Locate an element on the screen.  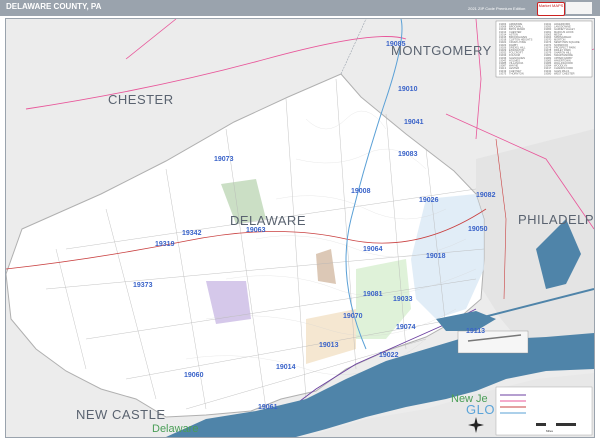
map-title: DELAWARE COUNTY, PA is located at coordinates (54, 6).